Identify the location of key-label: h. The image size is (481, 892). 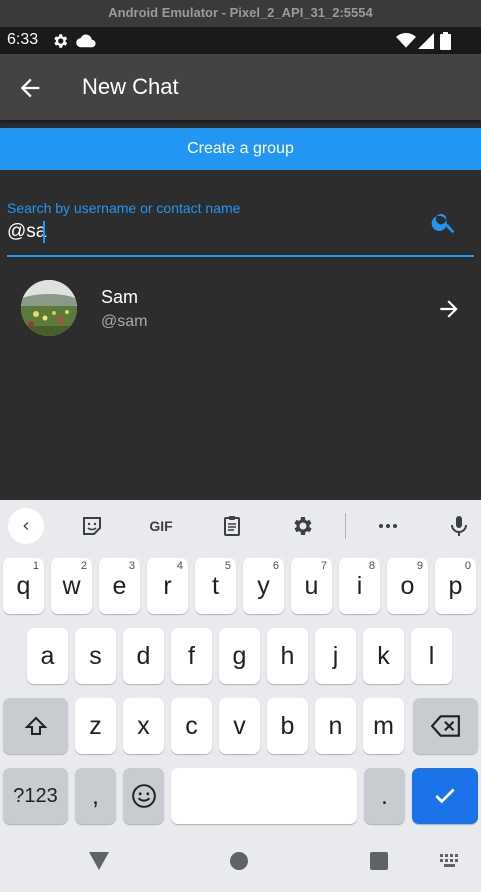
(287, 655).